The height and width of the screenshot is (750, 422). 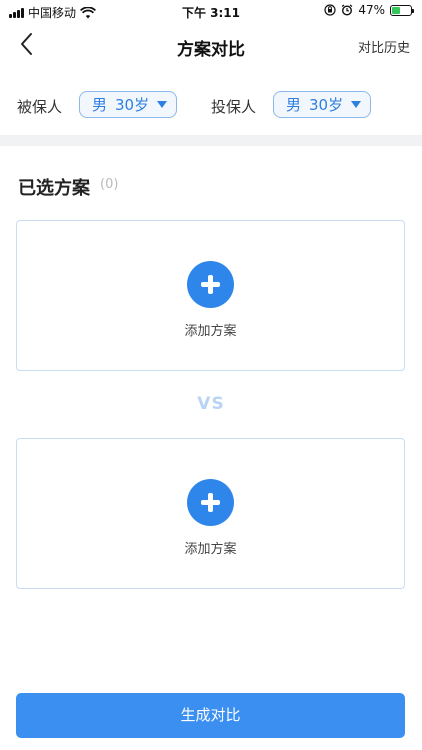 I want to click on insured-selector: 男 30岁, so click(x=128, y=104).